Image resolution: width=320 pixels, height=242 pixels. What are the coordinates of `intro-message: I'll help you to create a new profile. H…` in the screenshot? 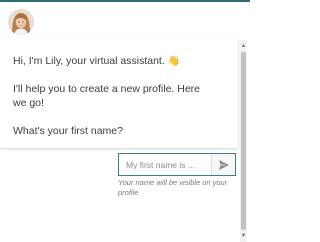 It's located at (107, 96).